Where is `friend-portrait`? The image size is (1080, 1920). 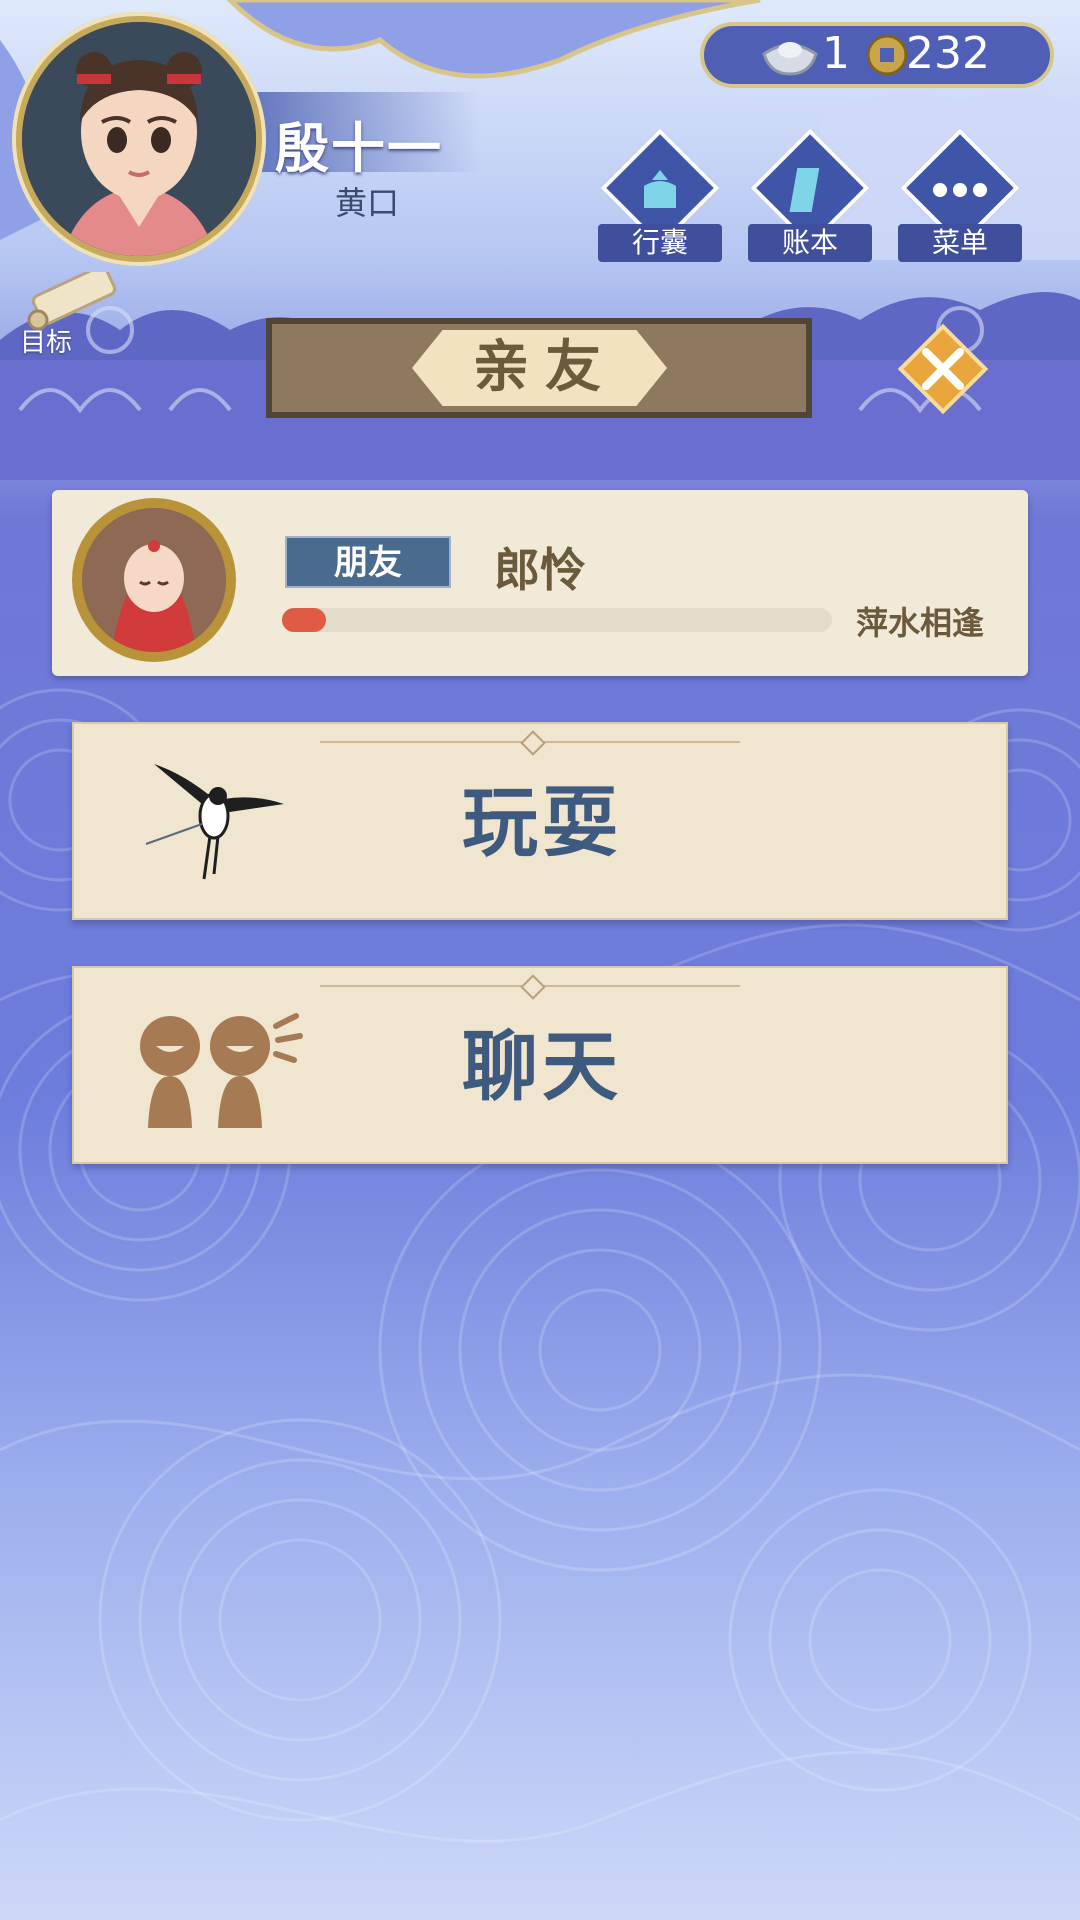 friend-portrait is located at coordinates (154, 580).